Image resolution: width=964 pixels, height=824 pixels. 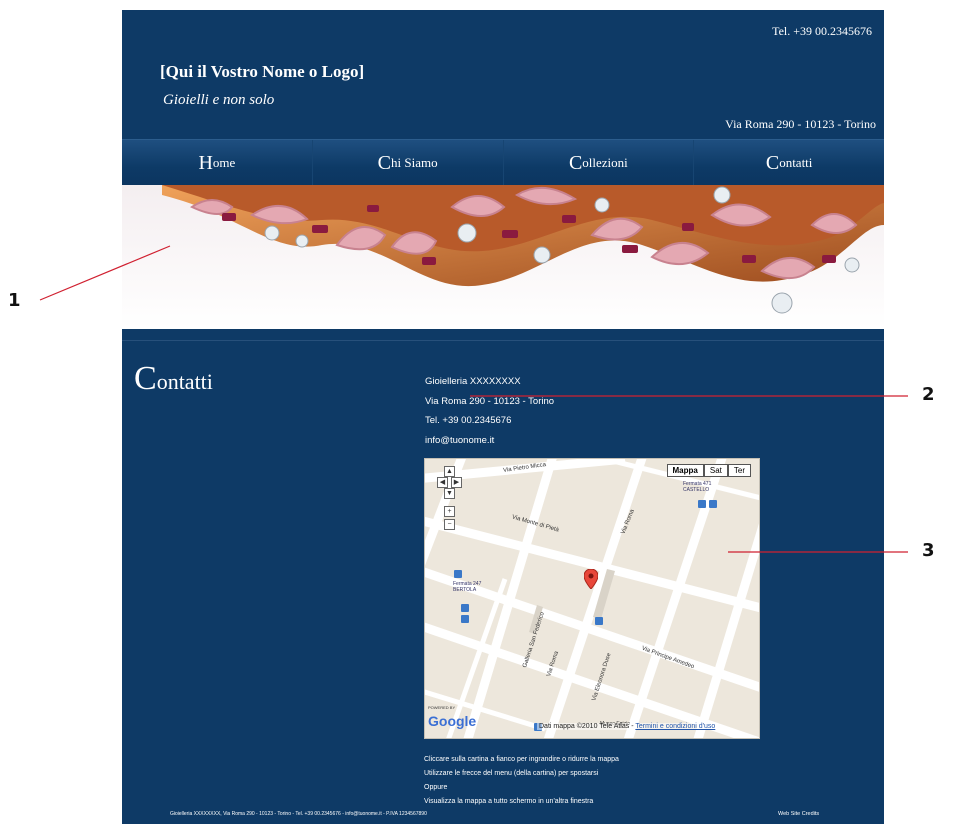 I want to click on annotation-1: 1, so click(x=14, y=300).